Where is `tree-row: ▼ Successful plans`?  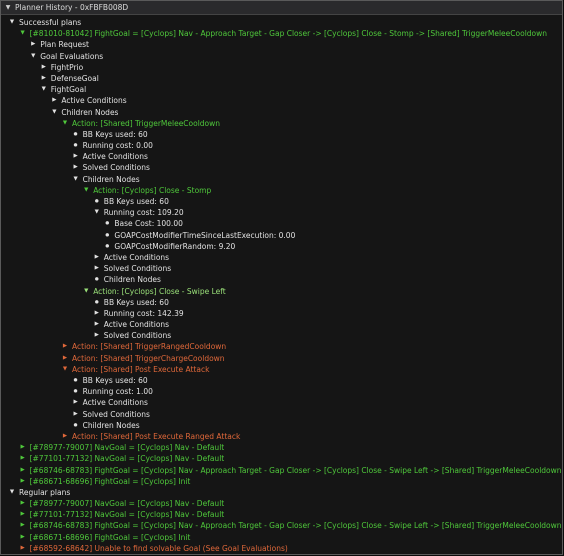
tree-row: ▼ Successful plans is located at coordinates (281, 22).